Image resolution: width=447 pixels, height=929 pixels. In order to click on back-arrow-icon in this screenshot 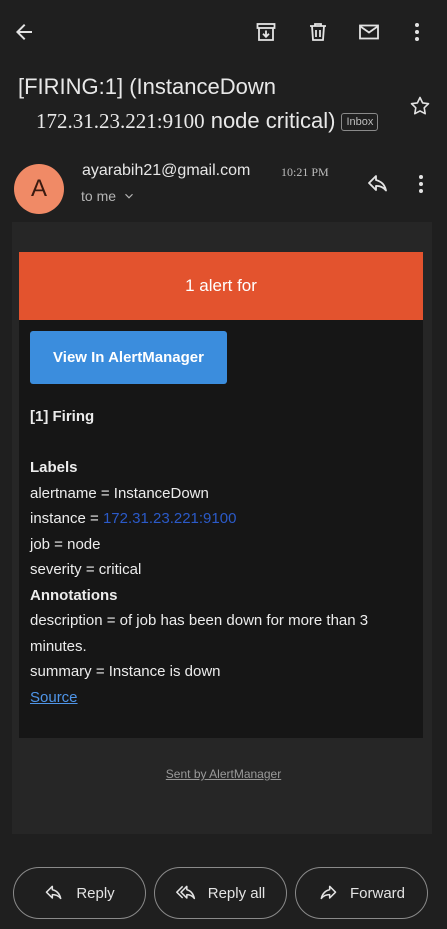, I will do `click(24, 32)`.